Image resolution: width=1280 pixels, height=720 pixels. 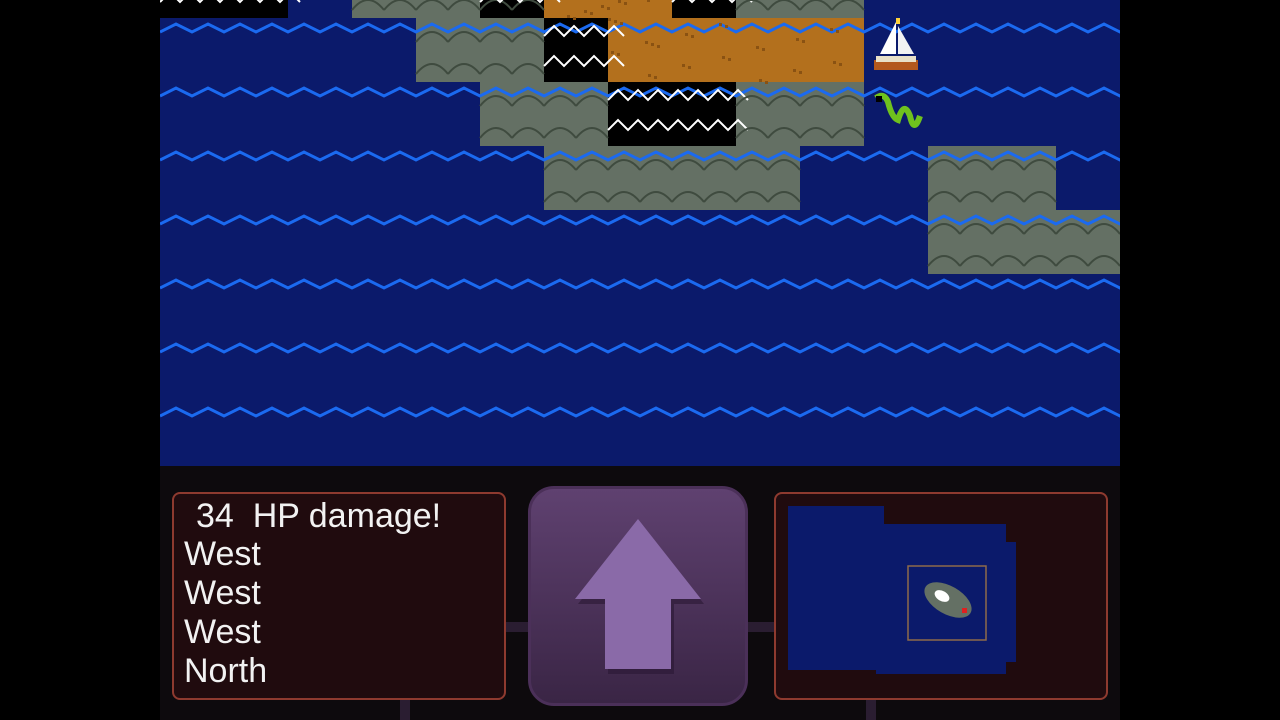 I want to click on arrow-up-icon, so click(x=639, y=596).